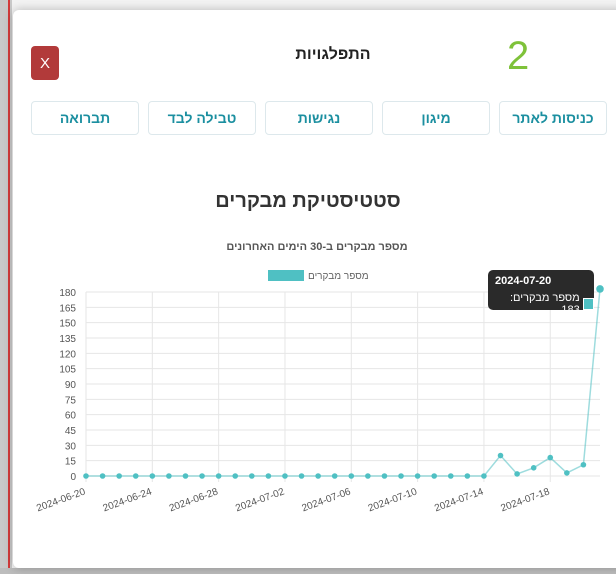 This screenshot has width=616, height=574. I want to click on x-tick-label: 2024-06-28, so click(194, 500).